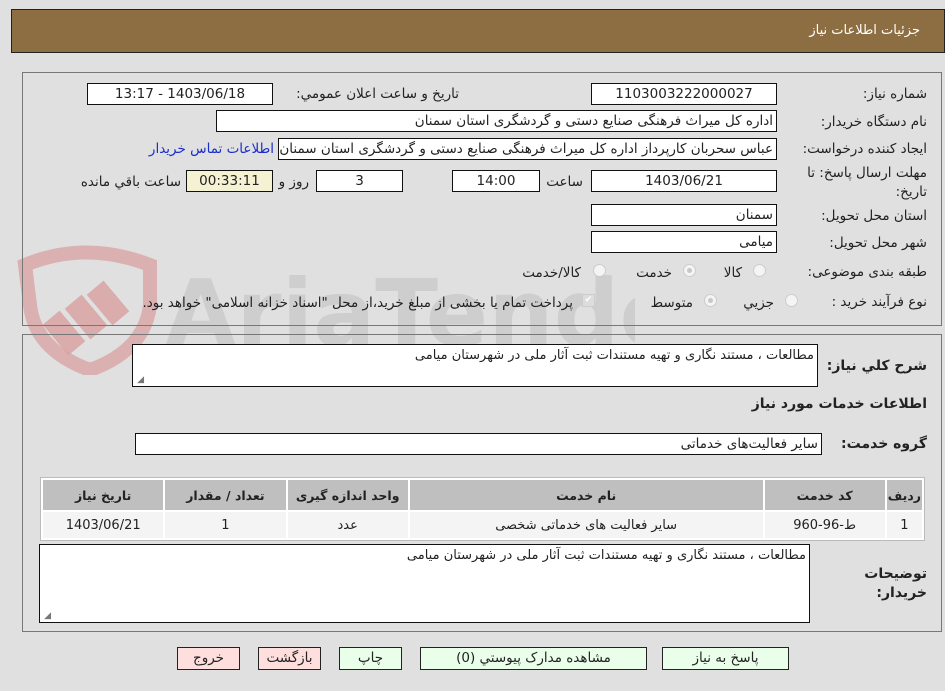  Describe the element at coordinates (684, 94) in the screenshot. I see `need-number-field: 1103003222000027` at that location.